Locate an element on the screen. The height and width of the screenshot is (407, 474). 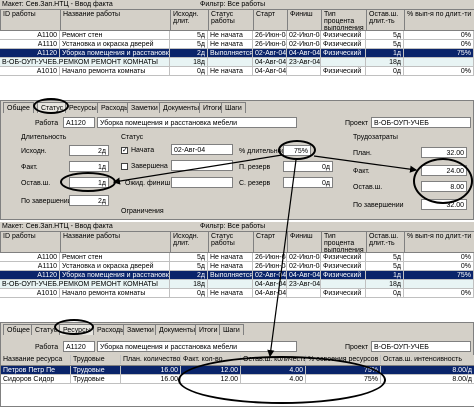
col-rem-units: Остав.ш. интенсивность is located at coordinates (427, 359).